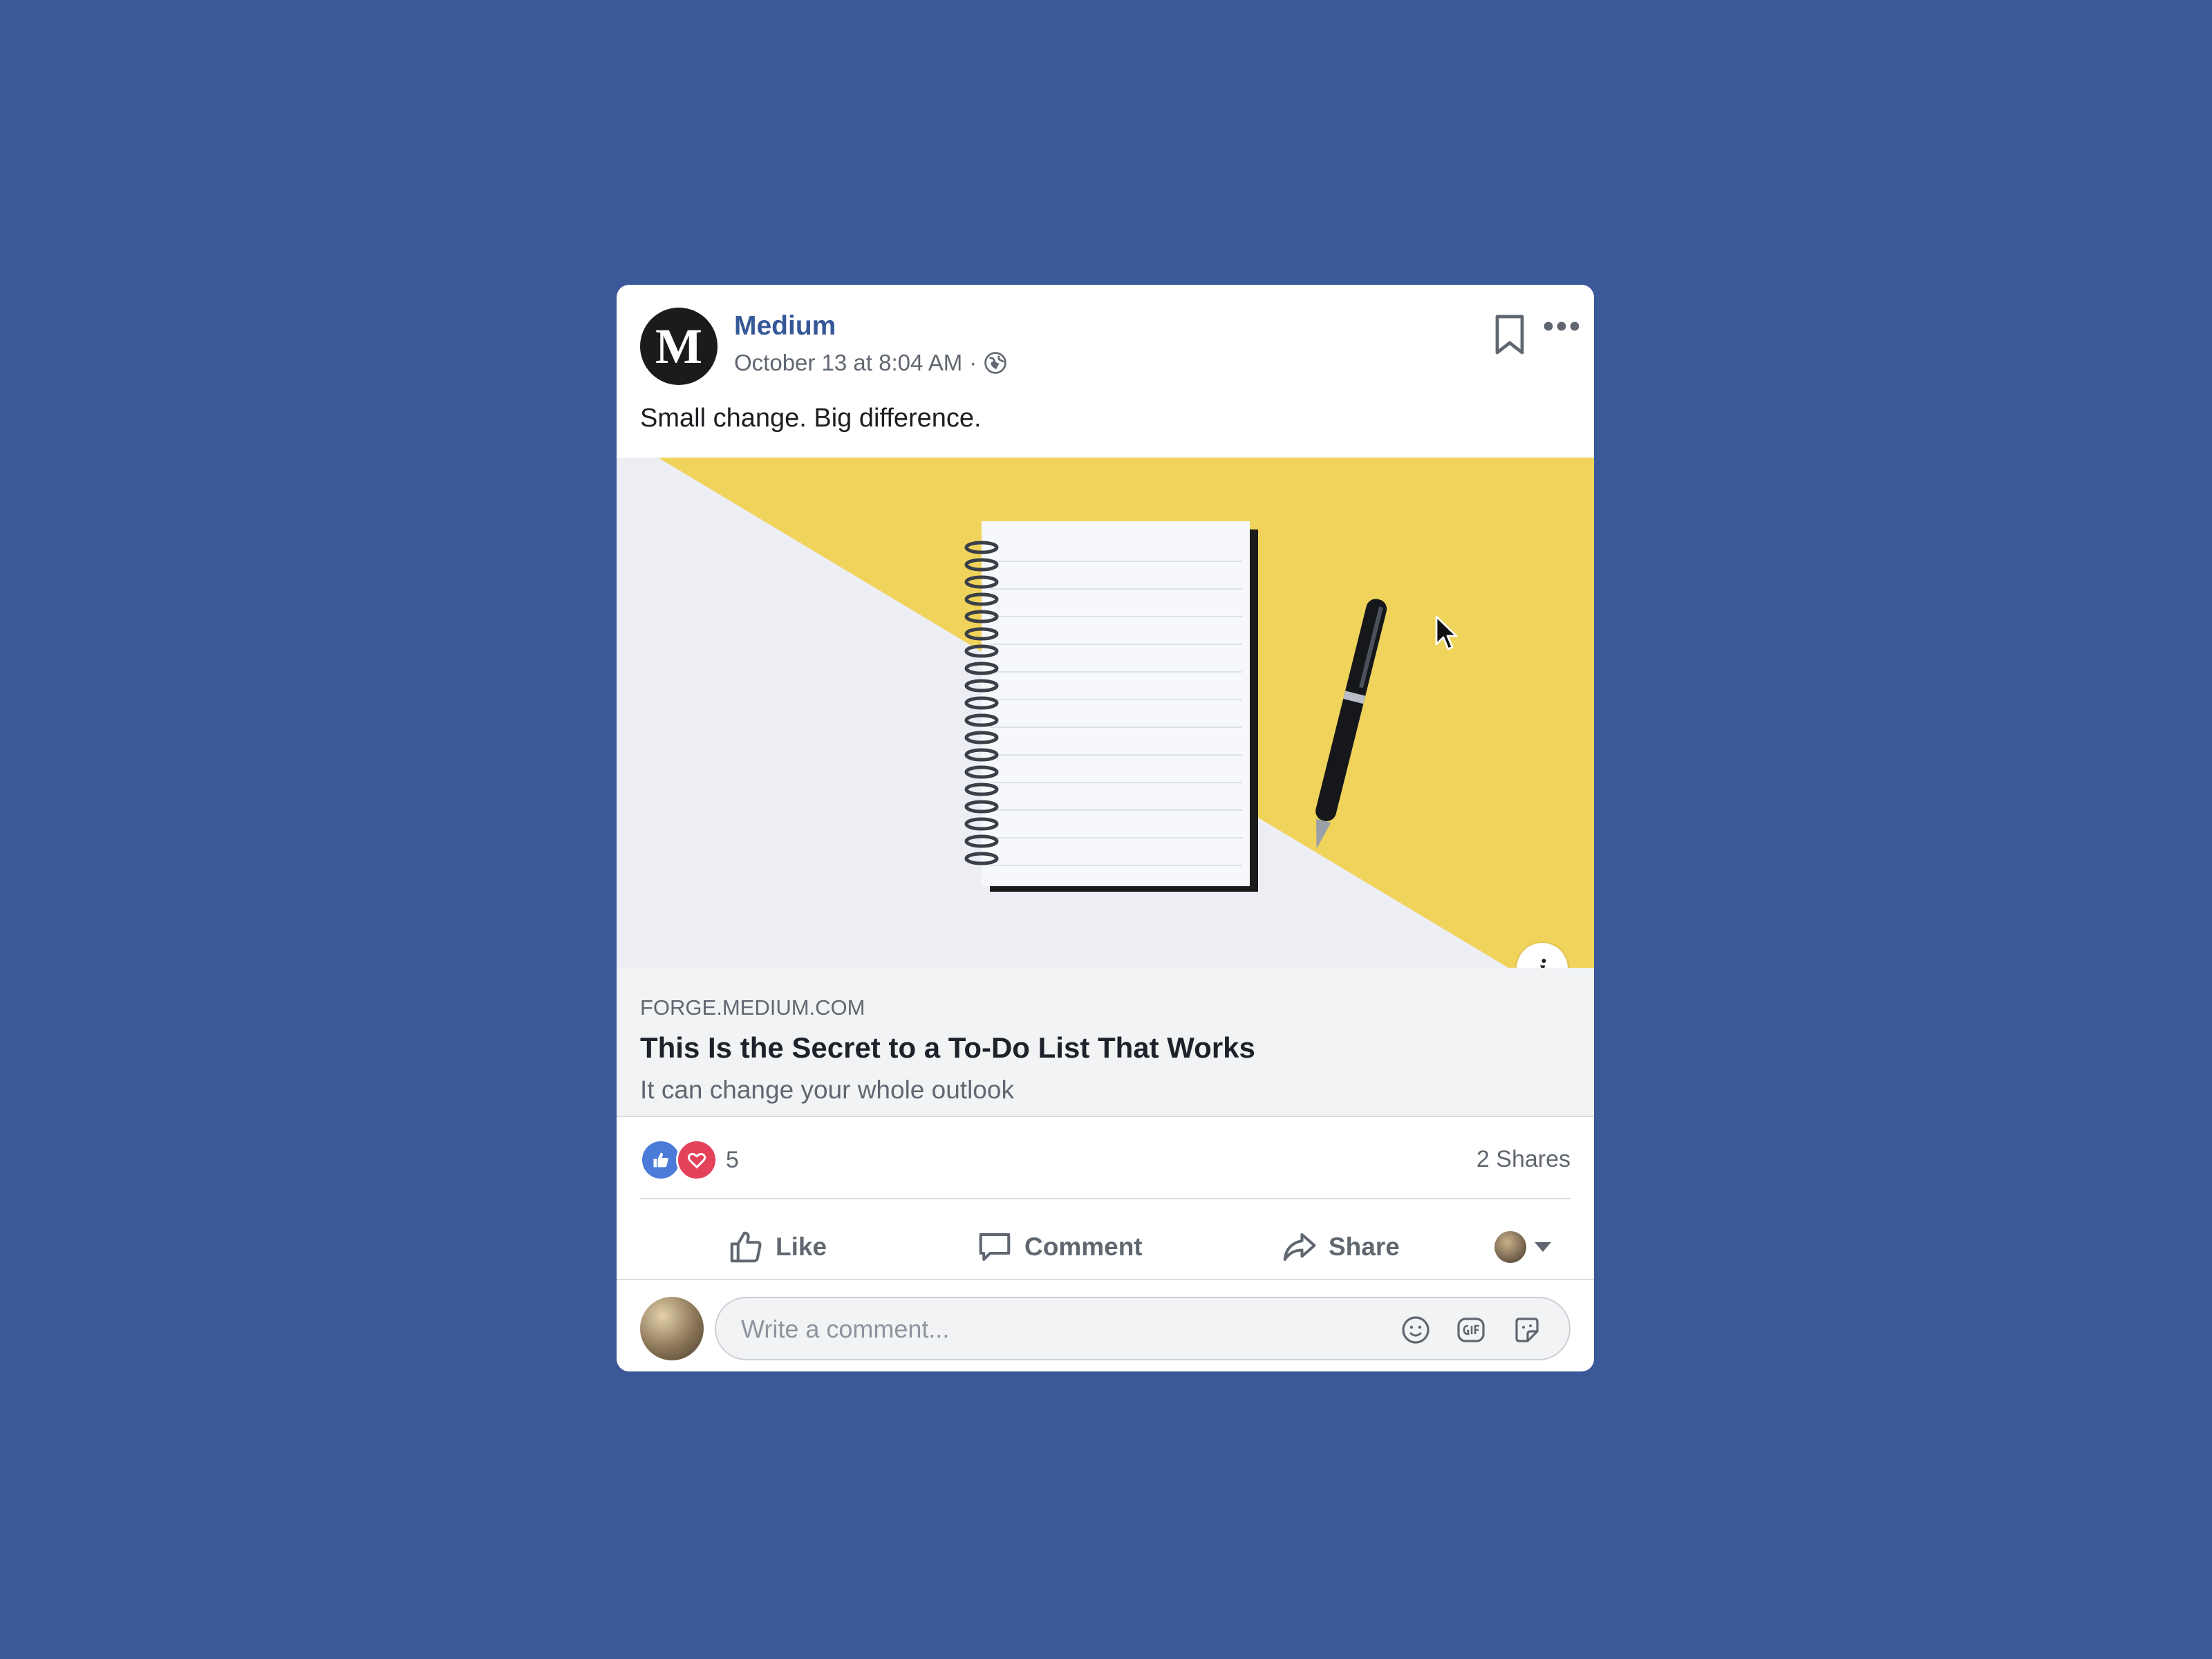 The height and width of the screenshot is (1659, 2212). Describe the element at coordinates (995, 1247) in the screenshot. I see `comment-icon` at that location.